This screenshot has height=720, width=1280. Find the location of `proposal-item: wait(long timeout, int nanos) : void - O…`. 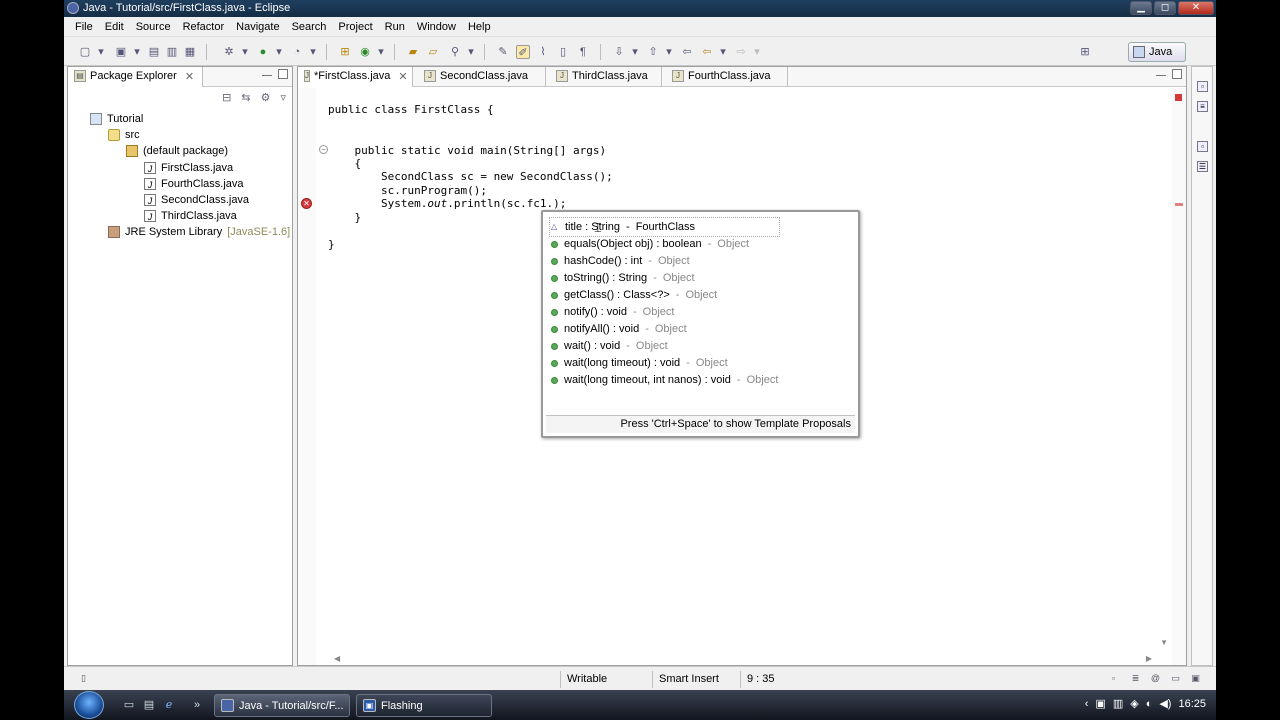

proposal-item: wait(long timeout, int nanos) : void - O… is located at coordinates (664, 380).